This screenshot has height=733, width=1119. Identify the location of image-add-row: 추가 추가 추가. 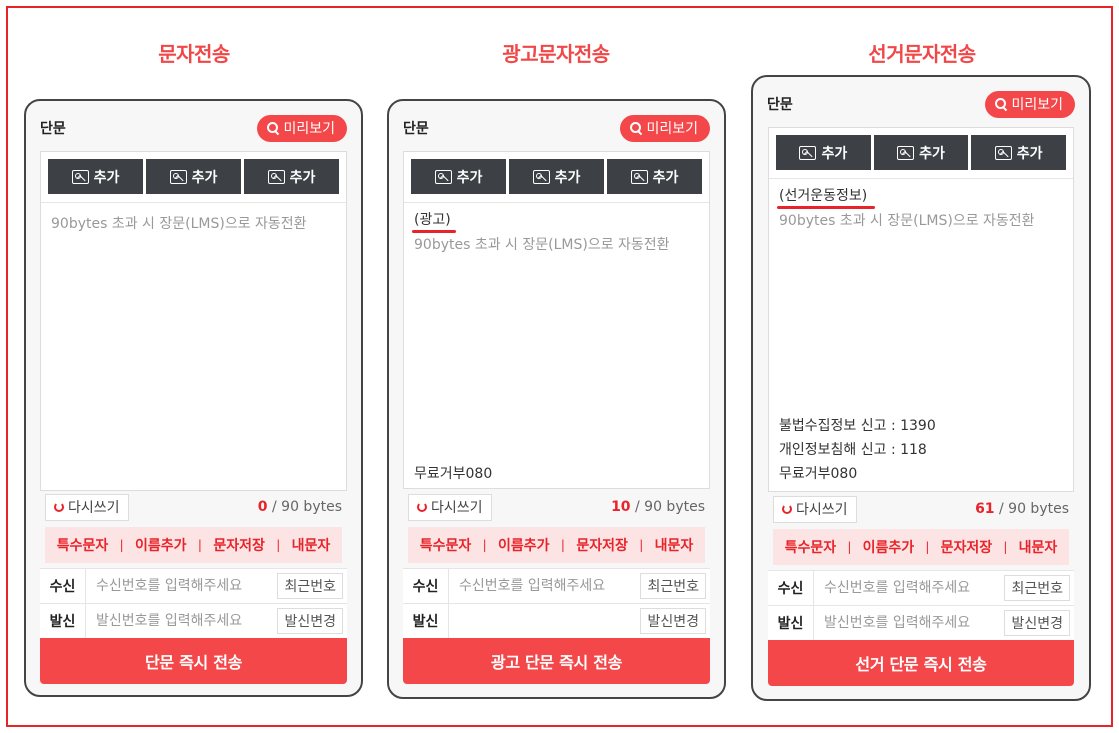
(193, 176).